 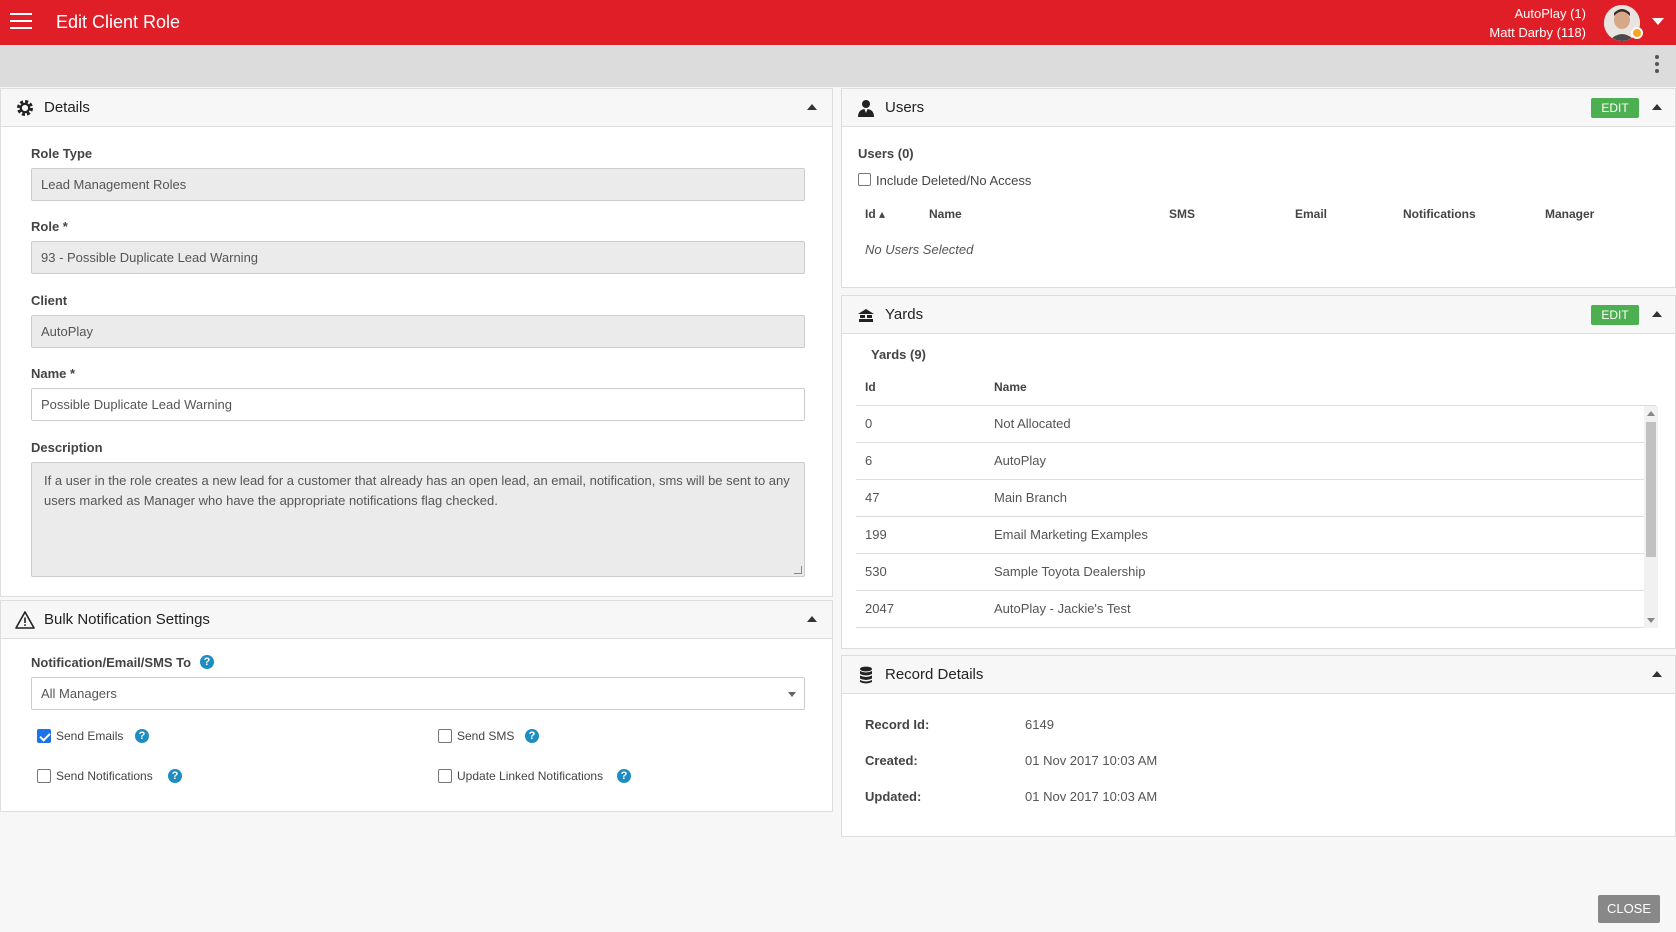 I want to click on send-notifications-label: Send Notifications, so click(x=104, y=776).